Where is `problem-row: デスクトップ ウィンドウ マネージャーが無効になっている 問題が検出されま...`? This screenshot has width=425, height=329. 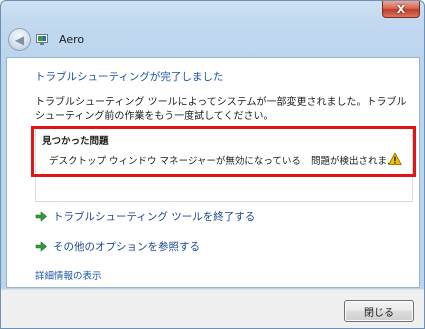 problem-row: デスクトップ ウィンドウ マネージャーが無効になっている 問題が検出されま... is located at coordinates (226, 160).